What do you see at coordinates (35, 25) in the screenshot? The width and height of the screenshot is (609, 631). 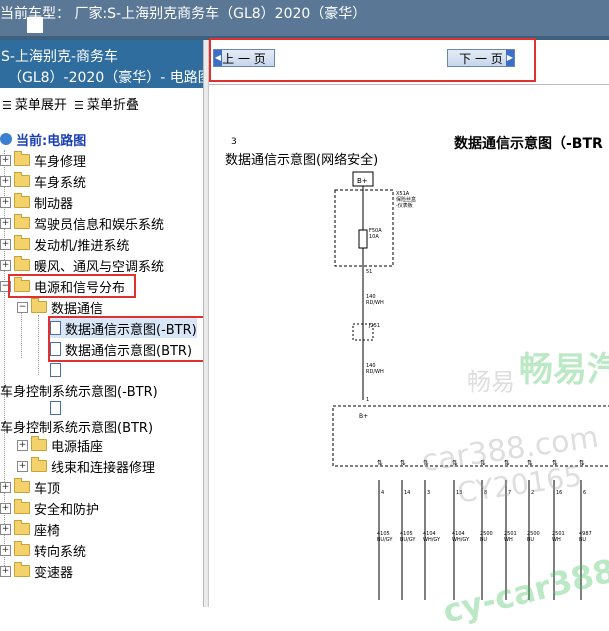 I see `window-icon` at bounding box center [35, 25].